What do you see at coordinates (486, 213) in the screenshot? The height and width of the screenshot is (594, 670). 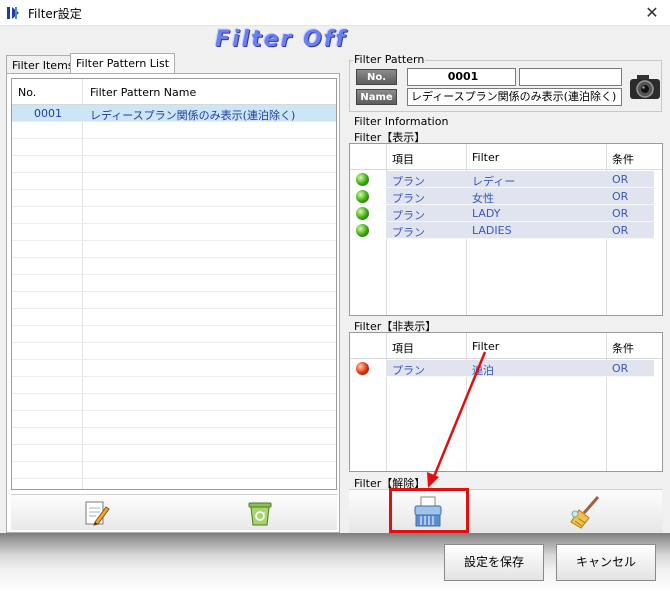 I see `row-filter: LADY` at bounding box center [486, 213].